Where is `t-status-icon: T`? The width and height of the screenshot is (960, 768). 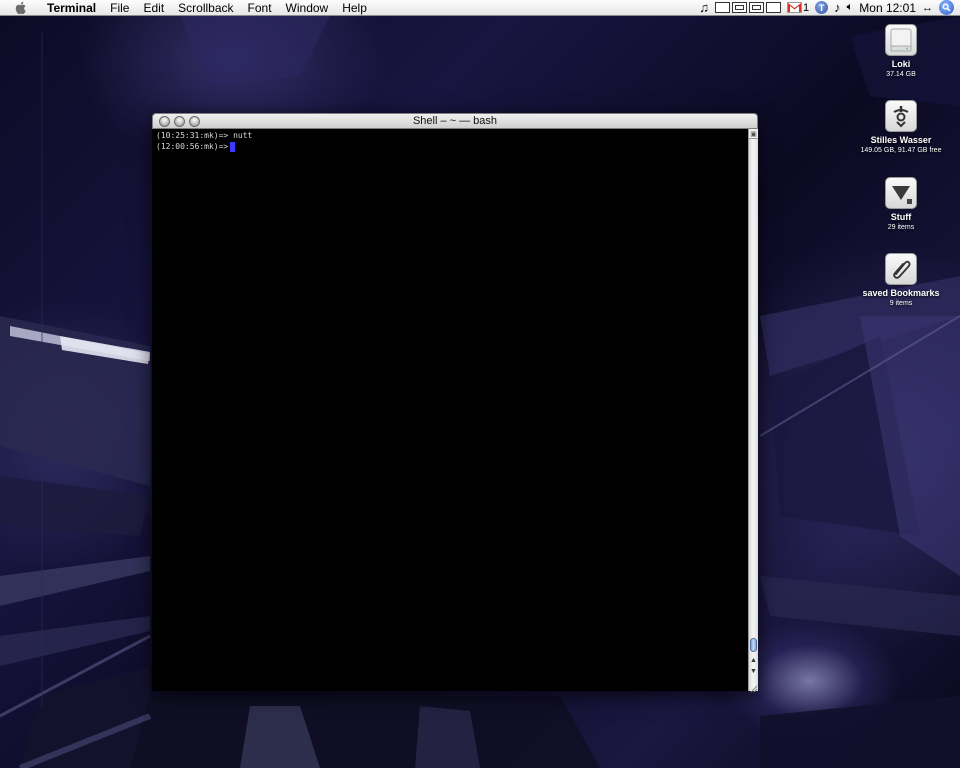 t-status-icon: T is located at coordinates (822, 7).